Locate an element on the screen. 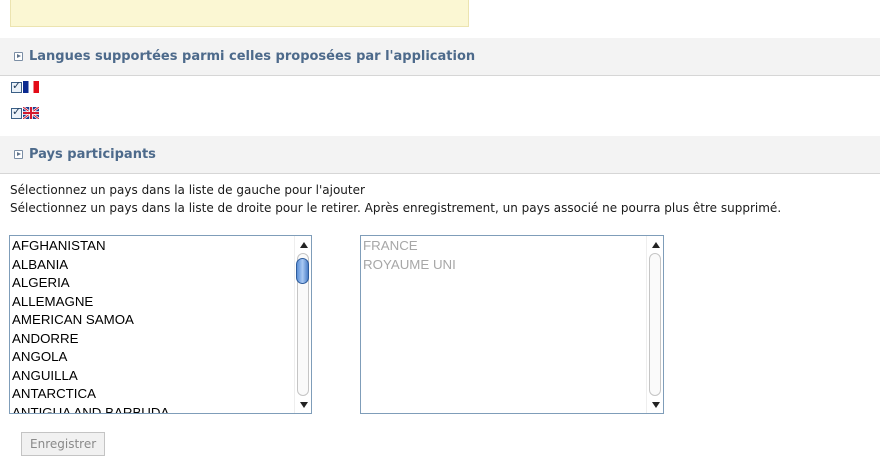  country-option: AFGHANISTAN is located at coordinates (152, 246).